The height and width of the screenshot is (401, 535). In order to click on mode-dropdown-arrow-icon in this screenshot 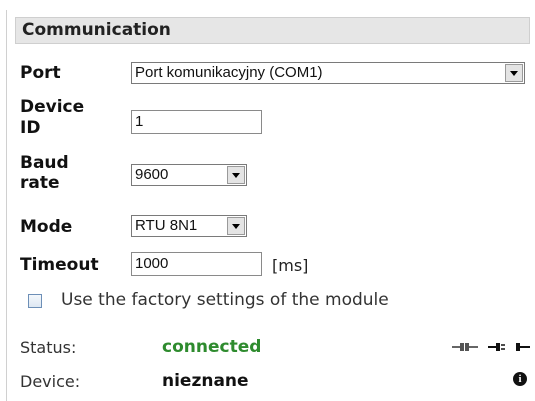, I will do `click(236, 226)`.